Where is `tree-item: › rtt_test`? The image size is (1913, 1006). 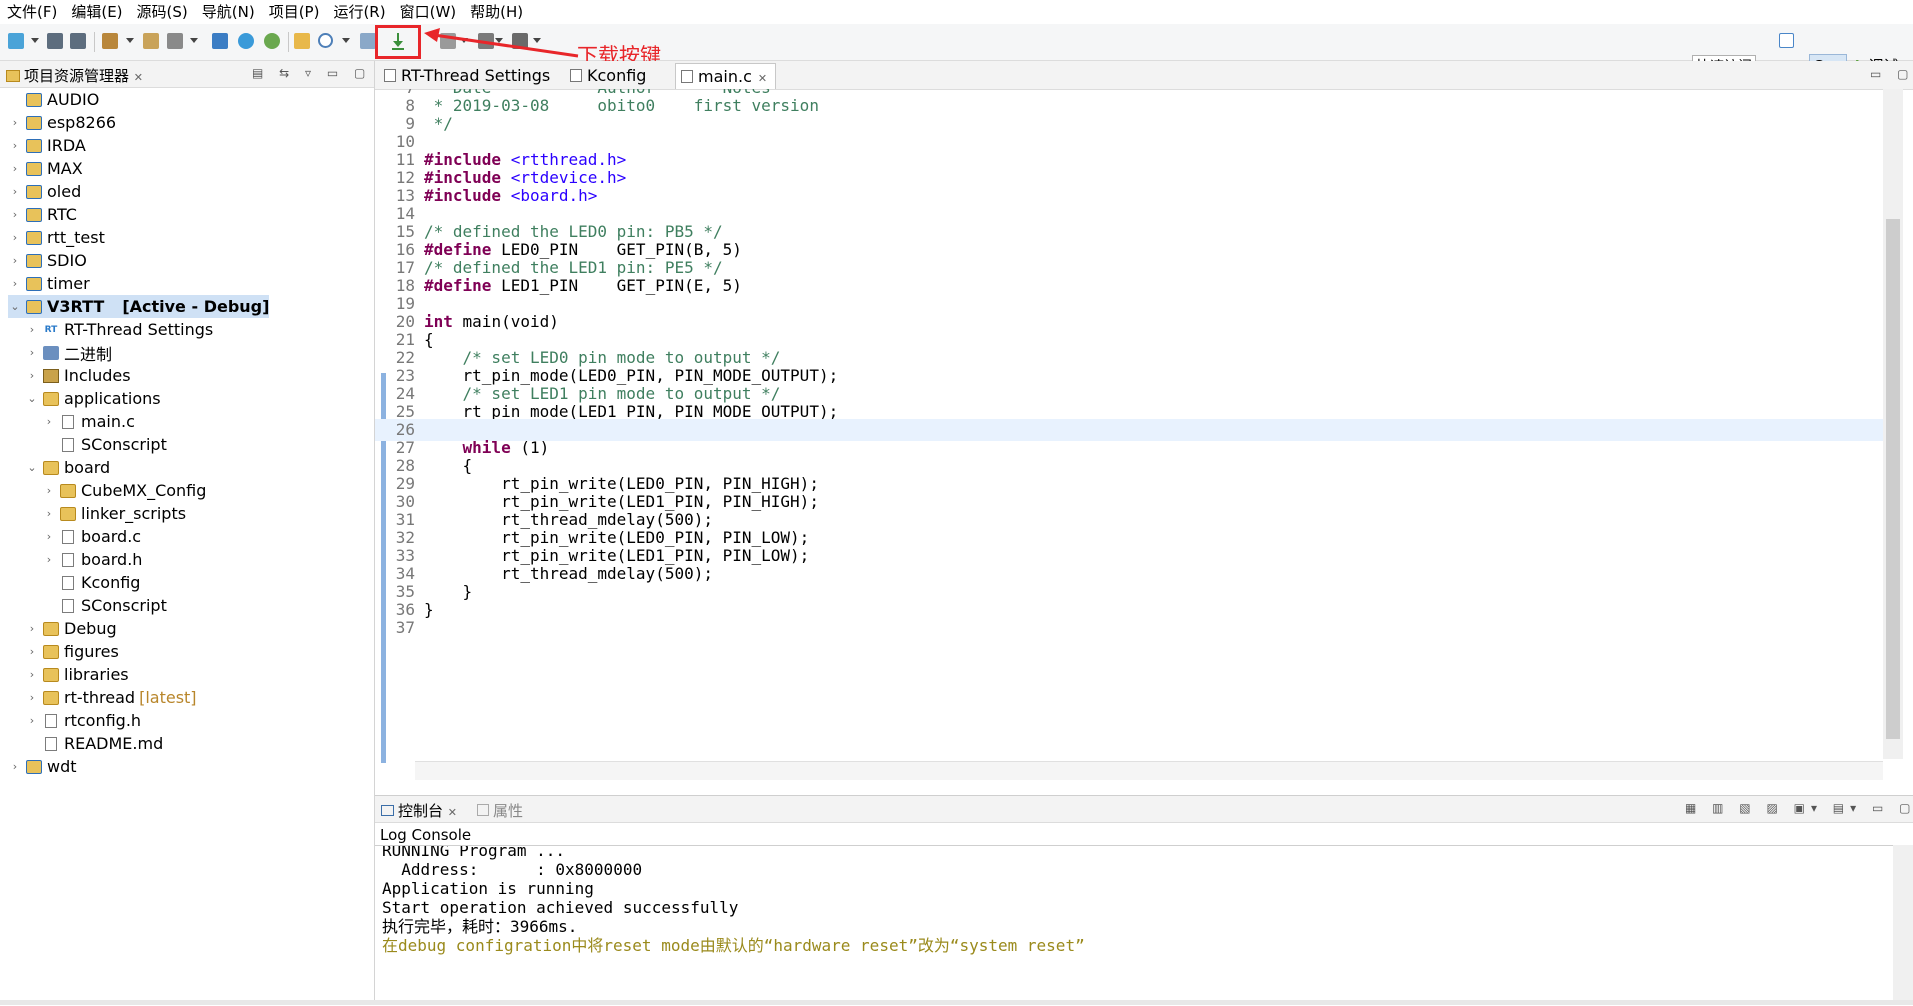
tree-item: › rtt_test is located at coordinates (56, 237).